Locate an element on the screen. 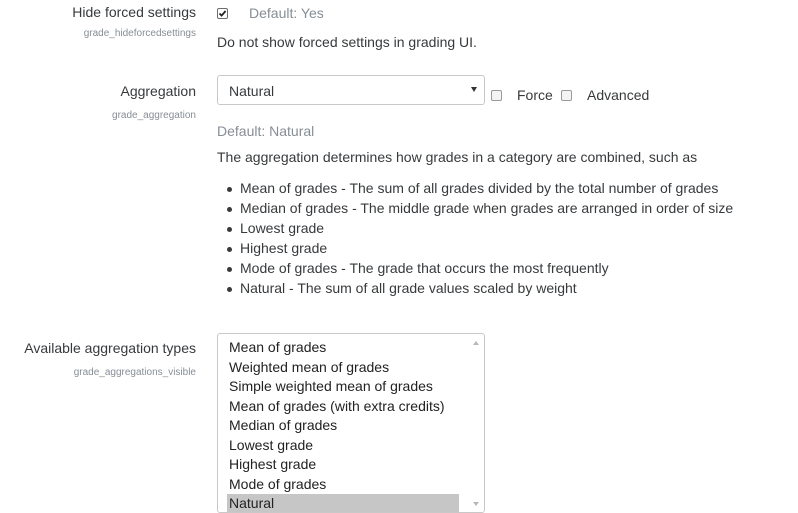 This screenshot has width=798, height=513. listbox-option: Mean of grades (with extra credits) is located at coordinates (343, 407).